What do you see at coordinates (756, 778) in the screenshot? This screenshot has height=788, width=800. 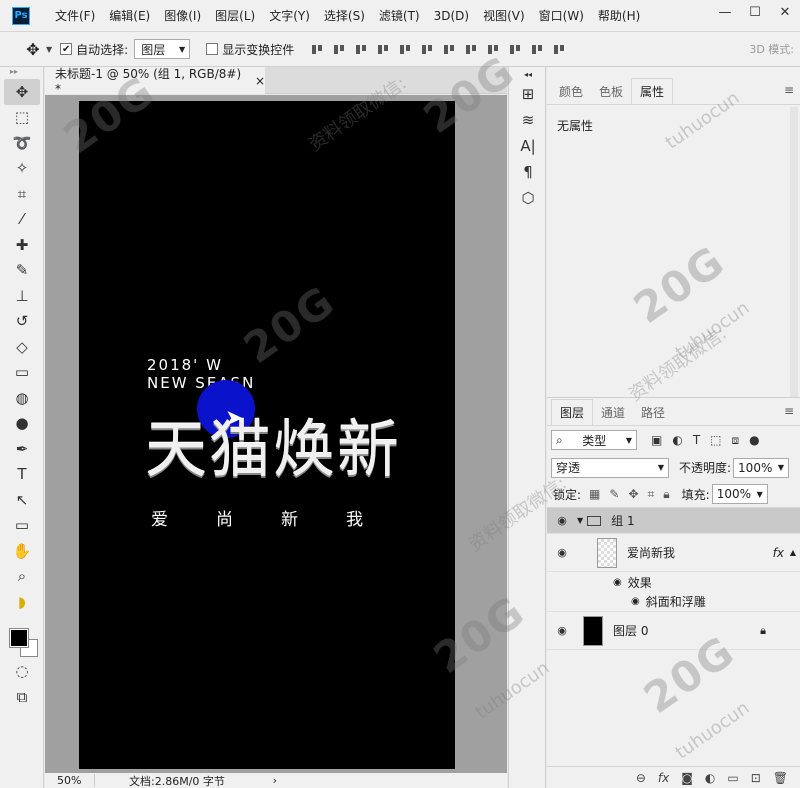 I see `new-layer-icon: ⊡` at bounding box center [756, 778].